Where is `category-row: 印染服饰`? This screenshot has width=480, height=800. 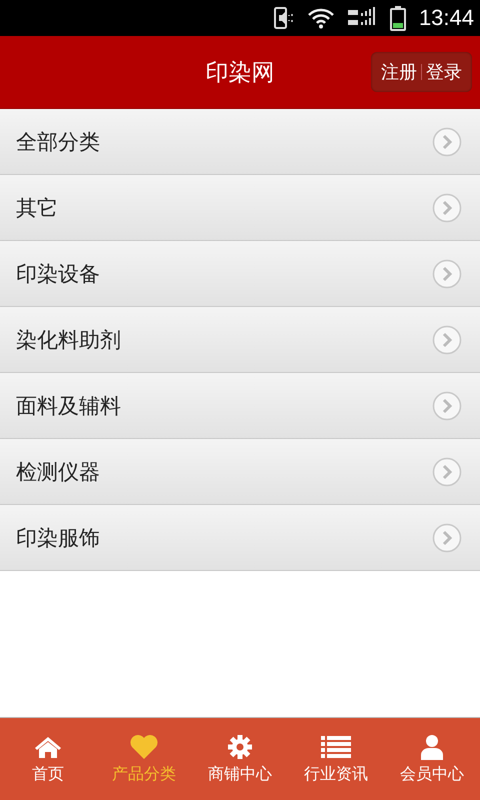
category-row: 印染服饰 is located at coordinates (240, 538).